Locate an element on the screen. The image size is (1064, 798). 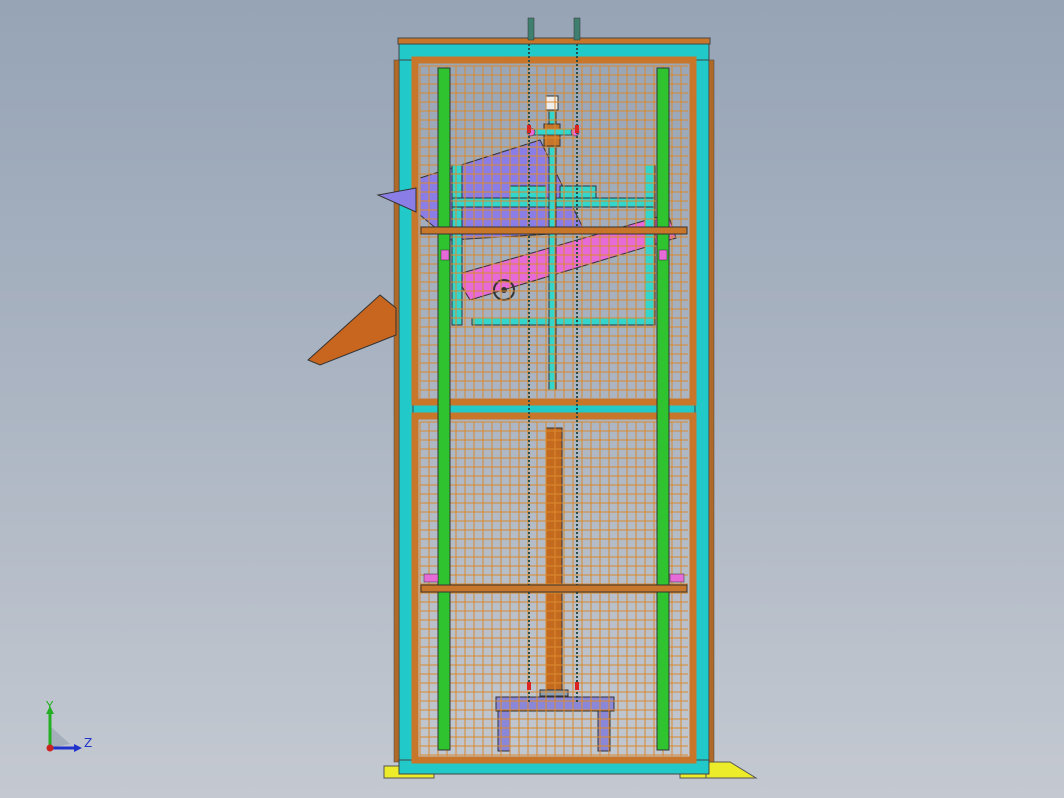
sensor-left-bottom is located at coordinates (529, 686).